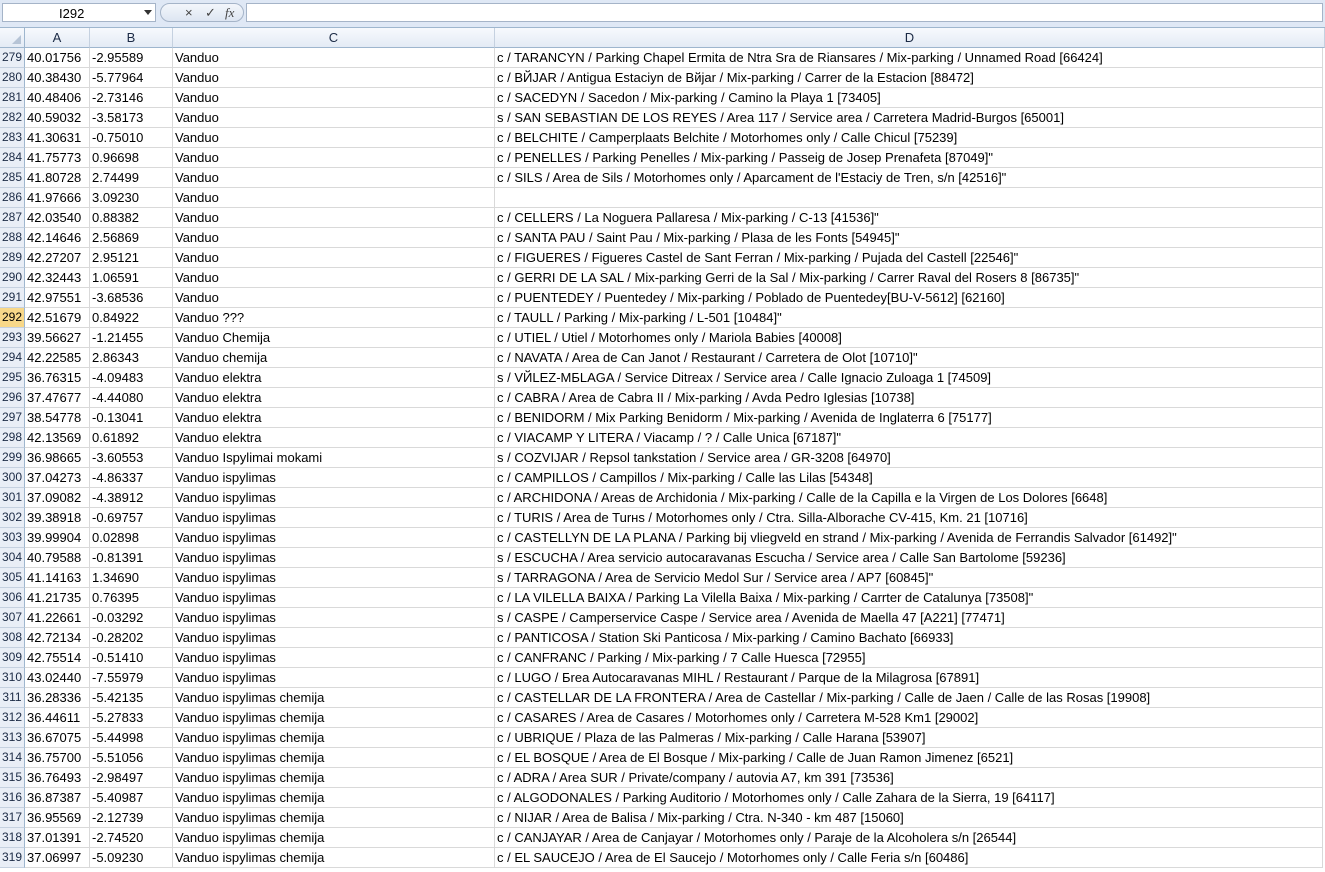 This screenshot has height=872, width=1325. What do you see at coordinates (12, 438) in the screenshot?
I see `row-header: 298` at bounding box center [12, 438].